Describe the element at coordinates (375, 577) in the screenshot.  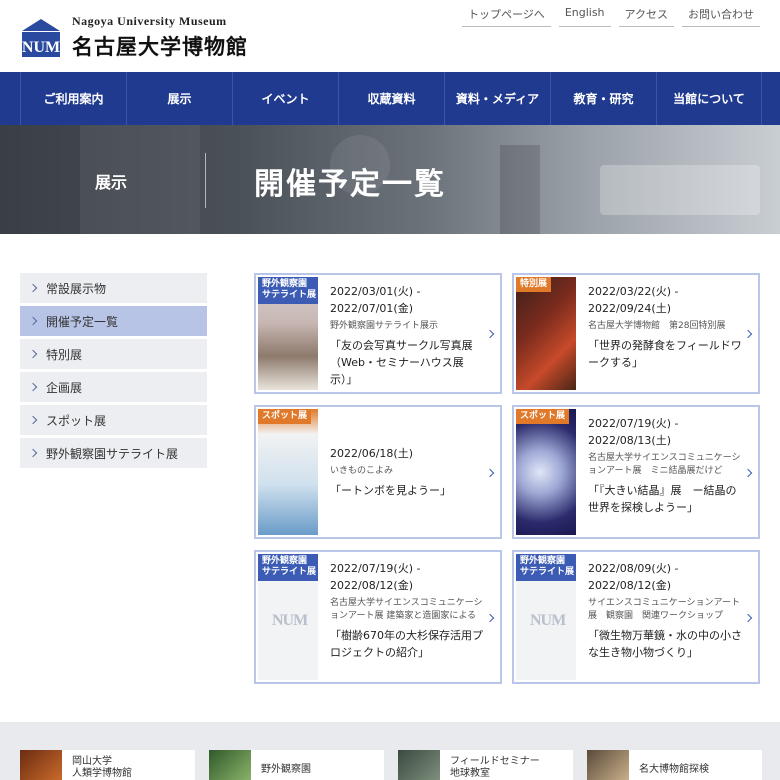
I see `exhibition-date: 2022/07/19(火) - 2022/08/12(金)` at that location.